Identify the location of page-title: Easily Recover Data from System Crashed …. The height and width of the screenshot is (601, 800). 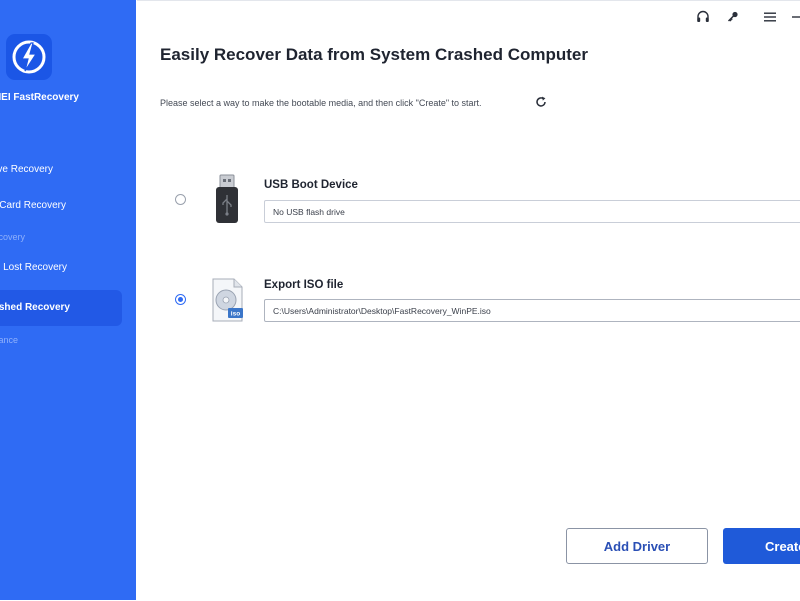
(374, 54).